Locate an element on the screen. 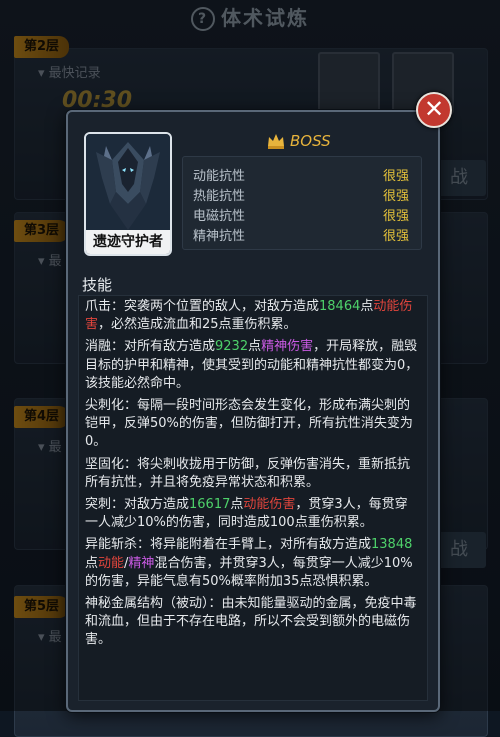  crown-icon is located at coordinates (276, 141).